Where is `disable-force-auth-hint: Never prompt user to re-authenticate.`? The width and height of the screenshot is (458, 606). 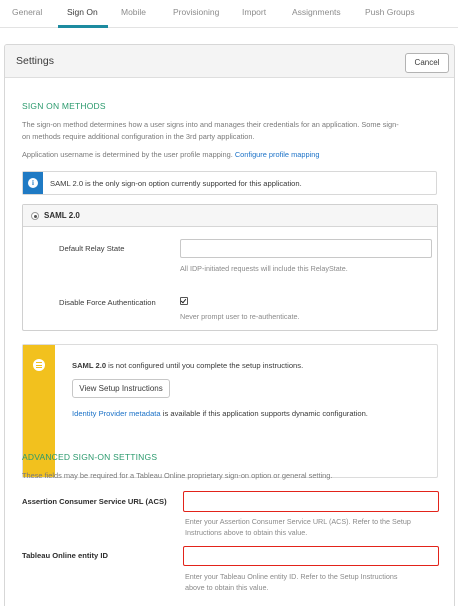
disable-force-auth-hint: Never prompt user to re-authenticate. is located at coordinates (240, 316).